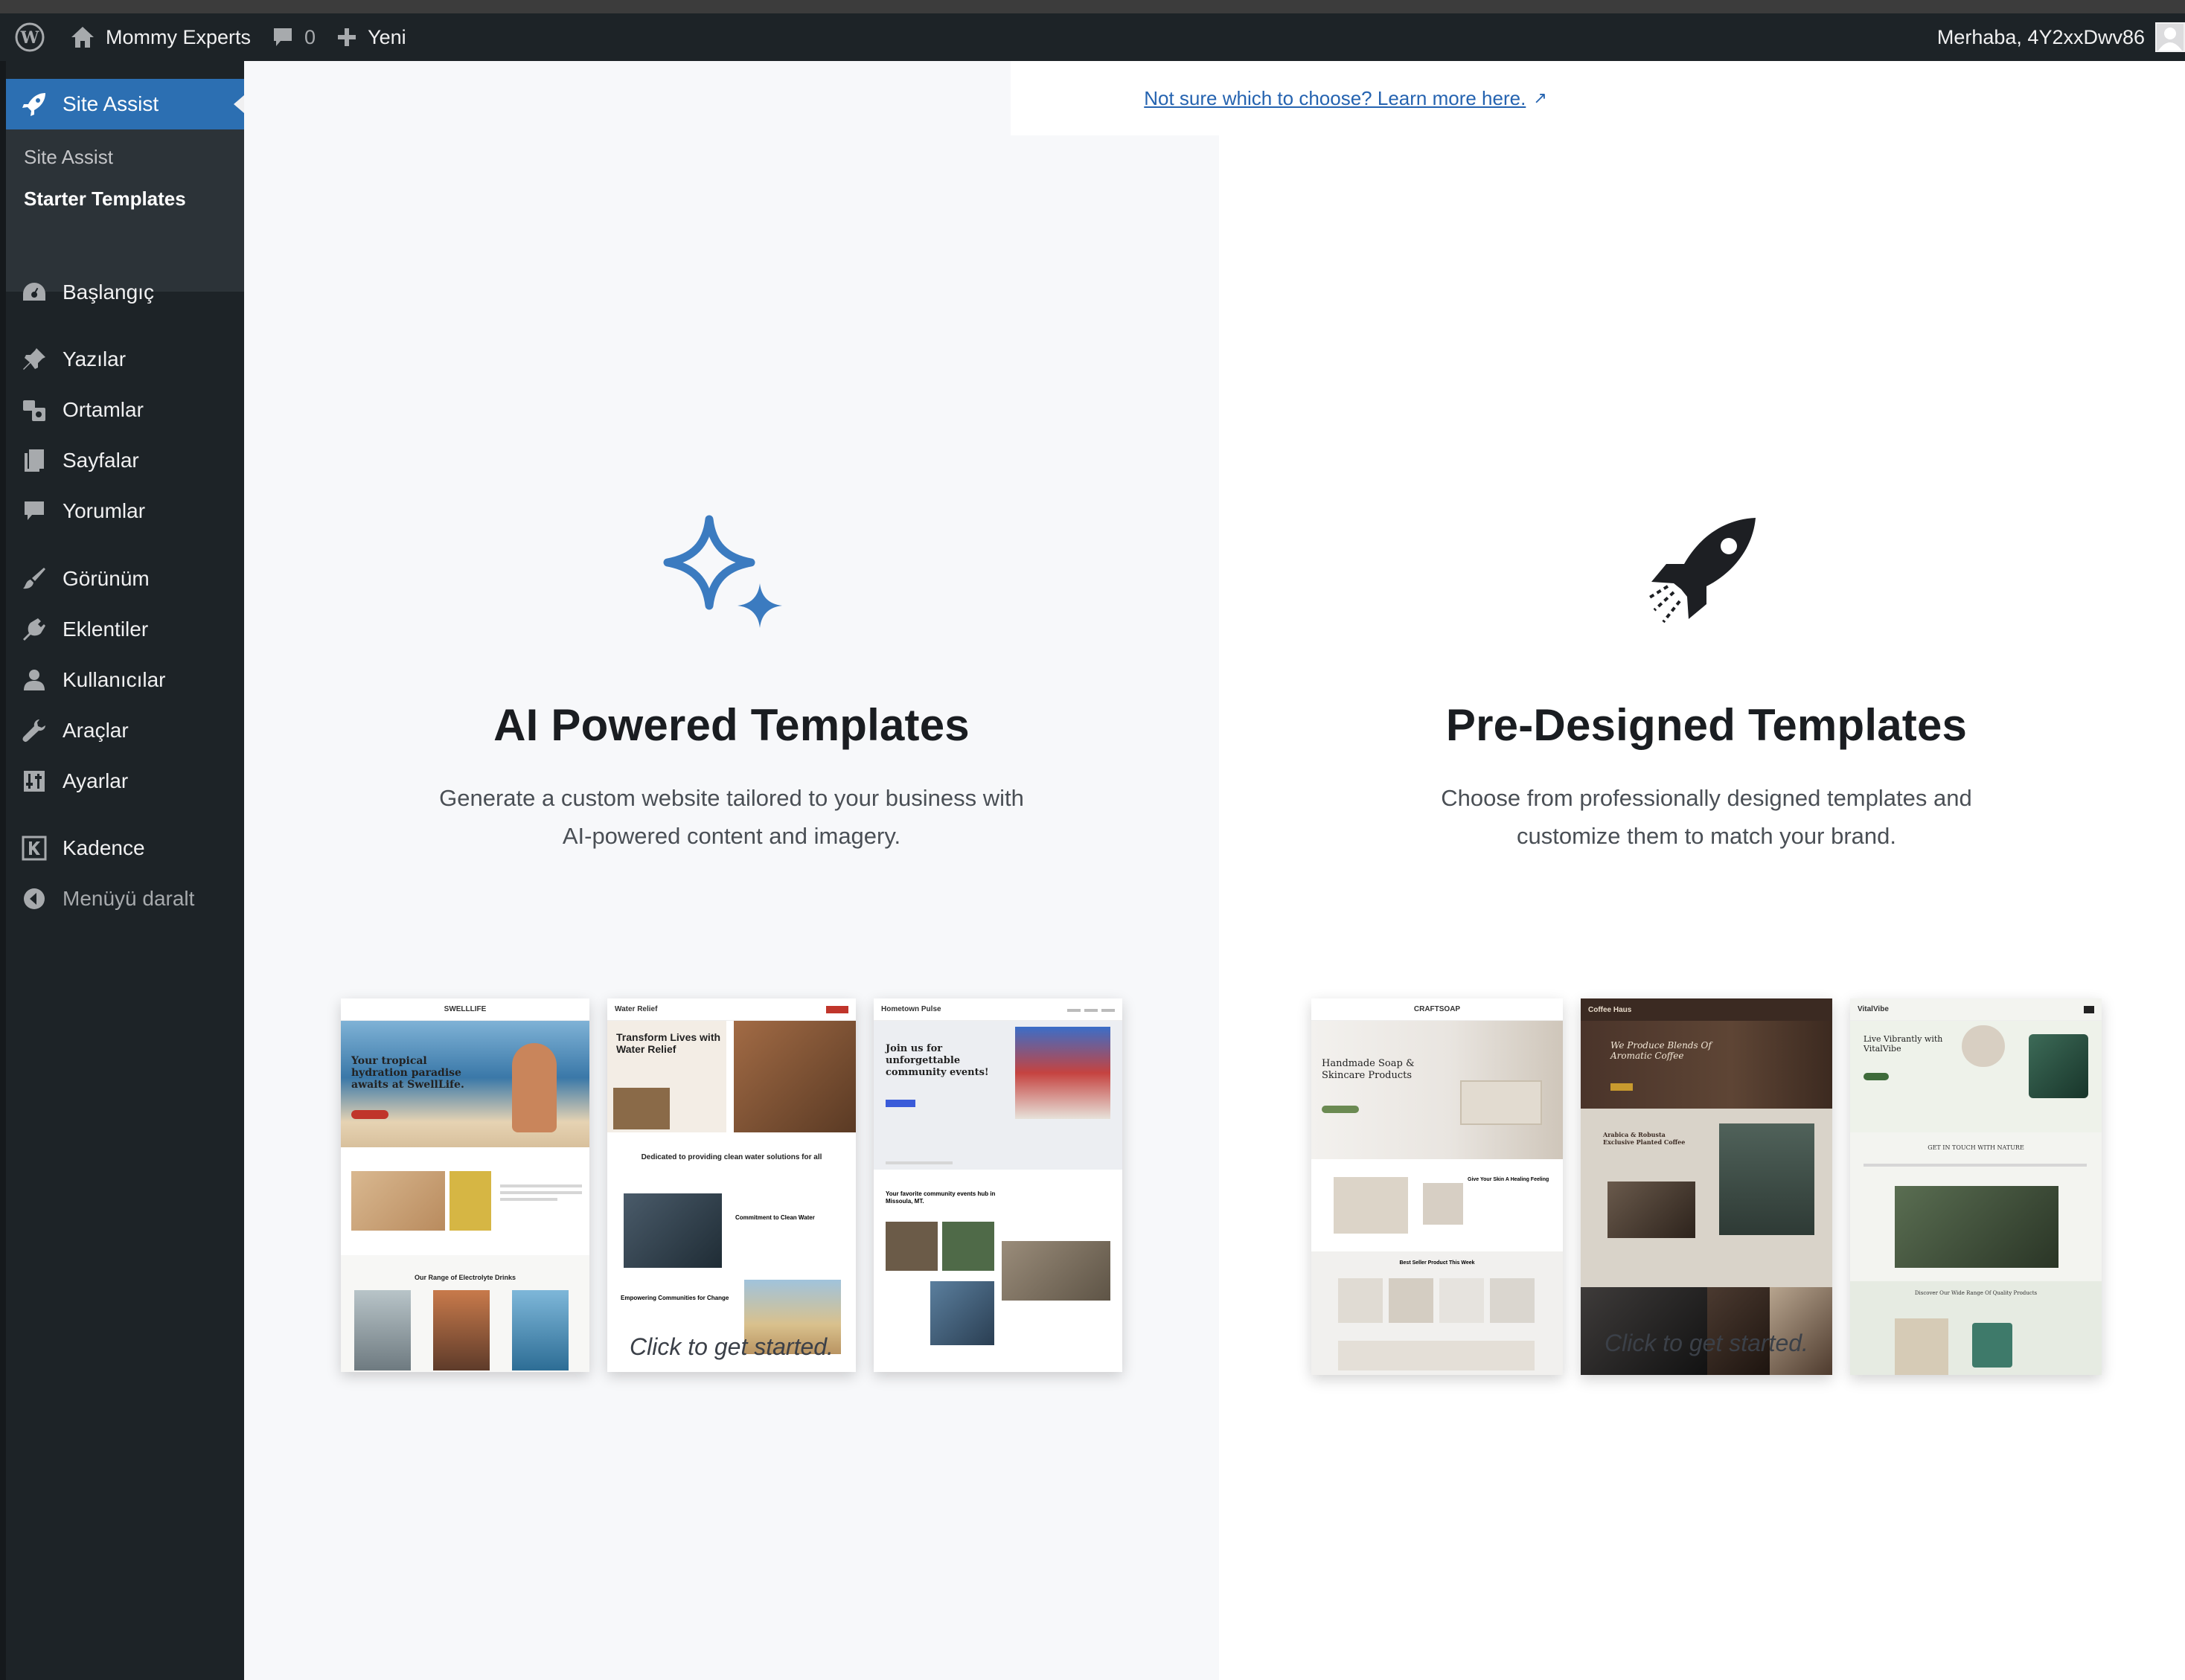  Describe the element at coordinates (465, 1277) in the screenshot. I see `preview-section-title: Our Range of Electrolyte Drinks` at that location.